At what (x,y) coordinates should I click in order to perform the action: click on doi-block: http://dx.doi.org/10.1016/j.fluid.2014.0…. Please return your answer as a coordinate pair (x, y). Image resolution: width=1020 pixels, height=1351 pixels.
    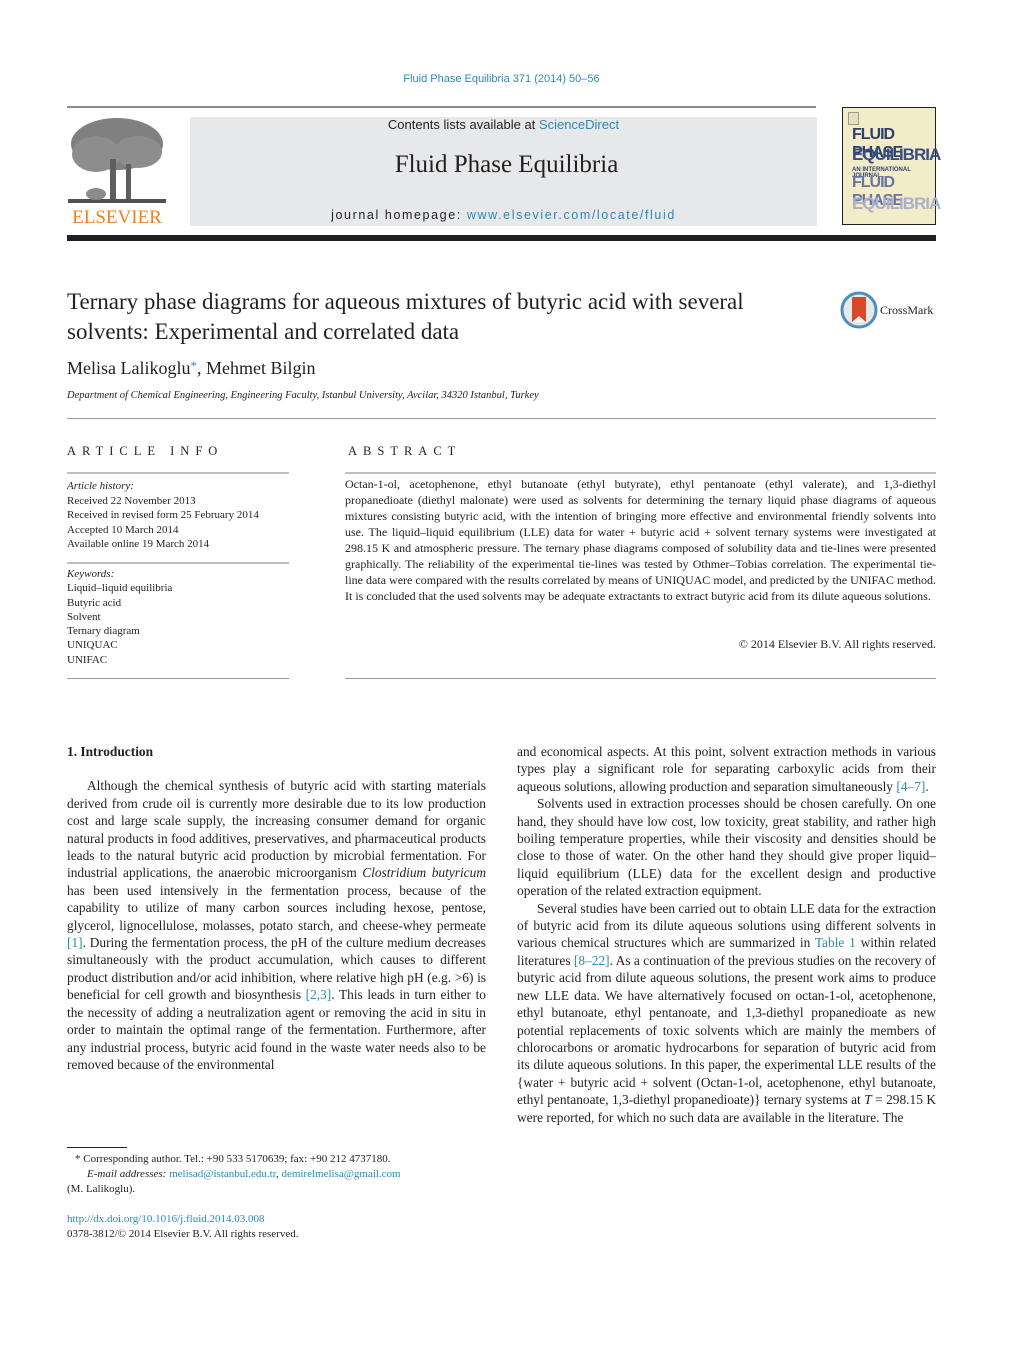
    Looking at the image, I should click on (287, 1227).